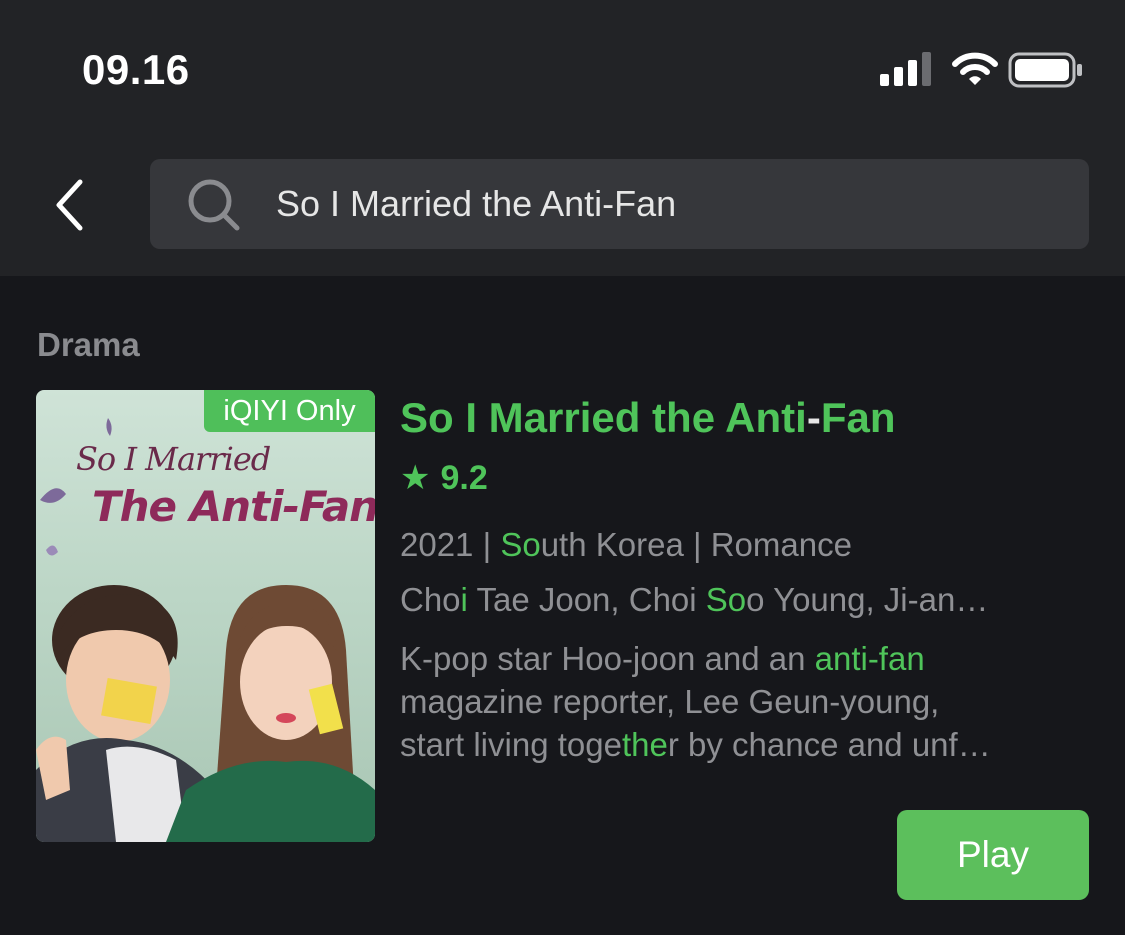 This screenshot has height=935, width=1125. What do you see at coordinates (136, 69) in the screenshot?
I see `status-time: 09.16` at bounding box center [136, 69].